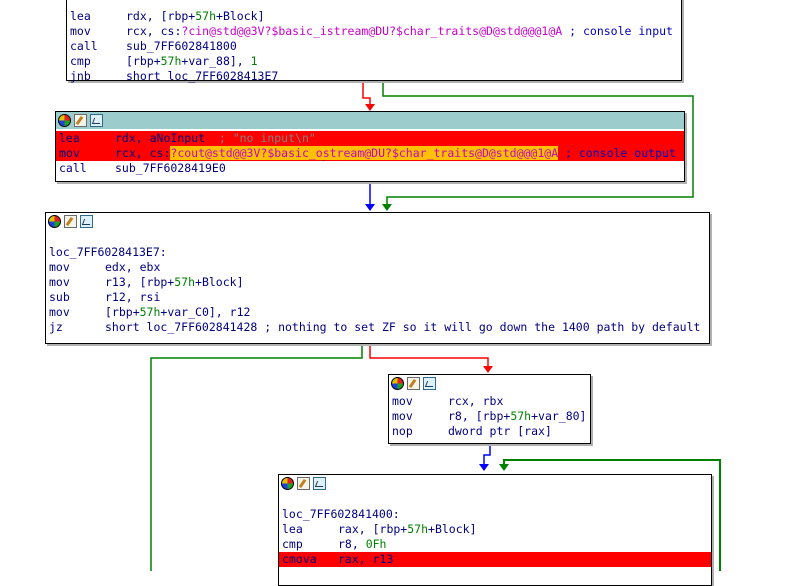  Describe the element at coordinates (377, 252) in the screenshot. I see `code-label: loc_7FF6028413E7:` at that location.